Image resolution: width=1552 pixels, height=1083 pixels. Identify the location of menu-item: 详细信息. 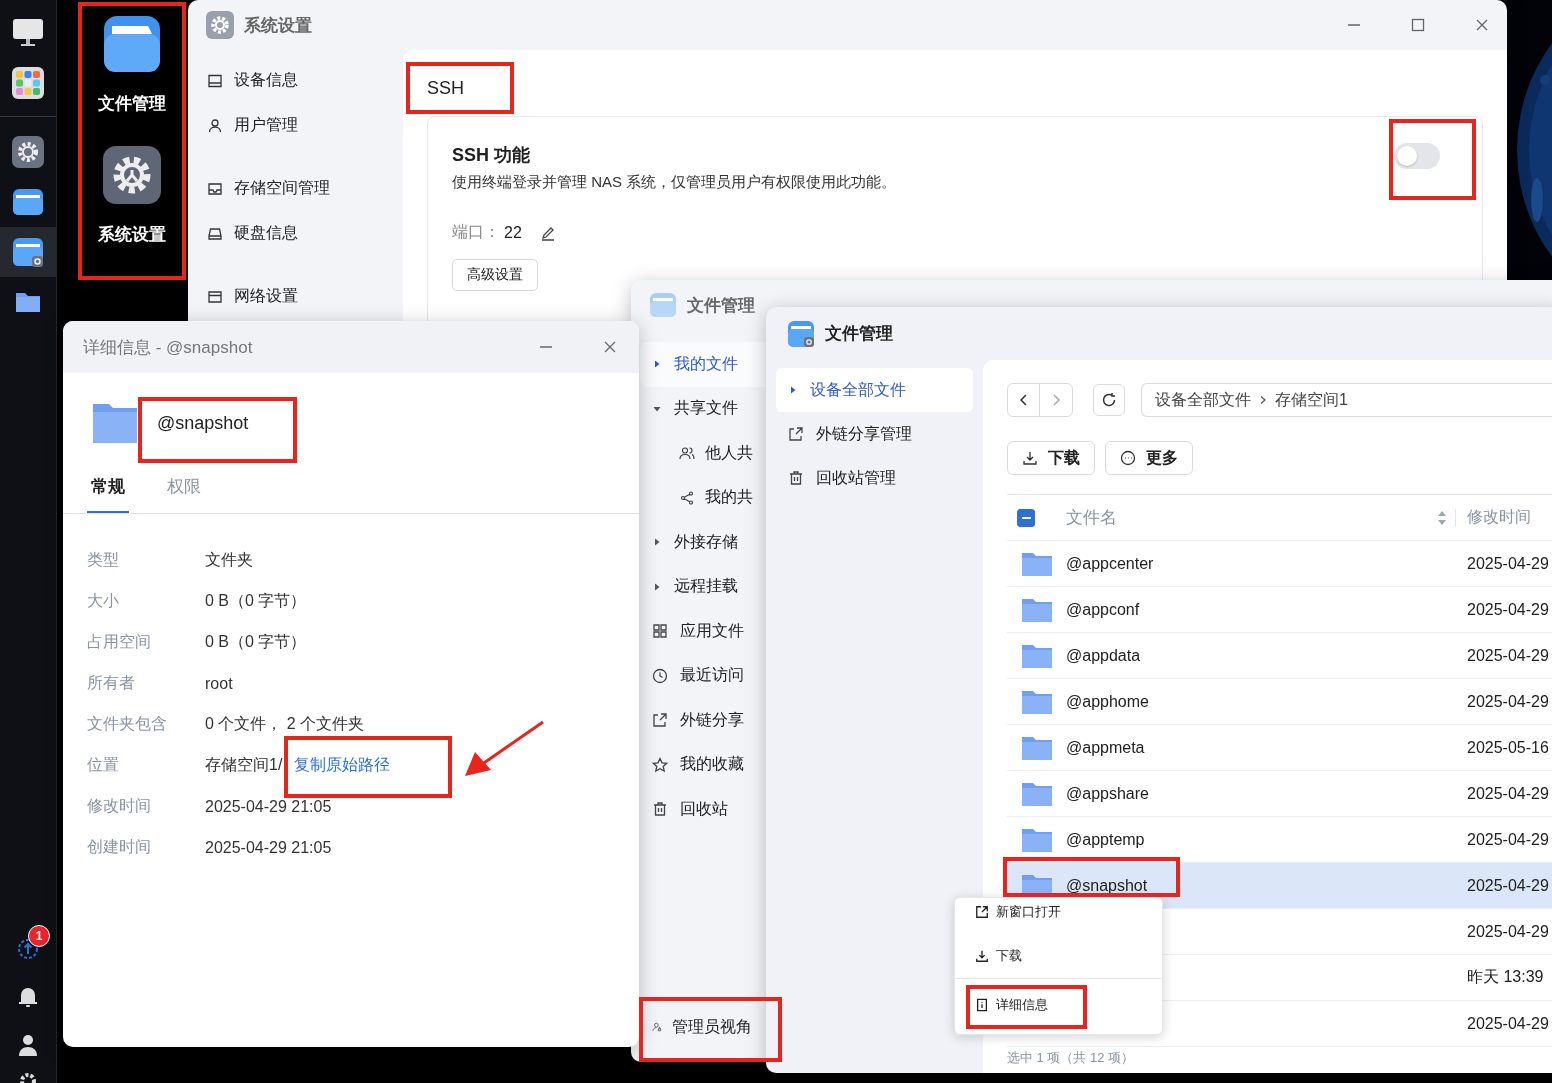
(1011, 1004).